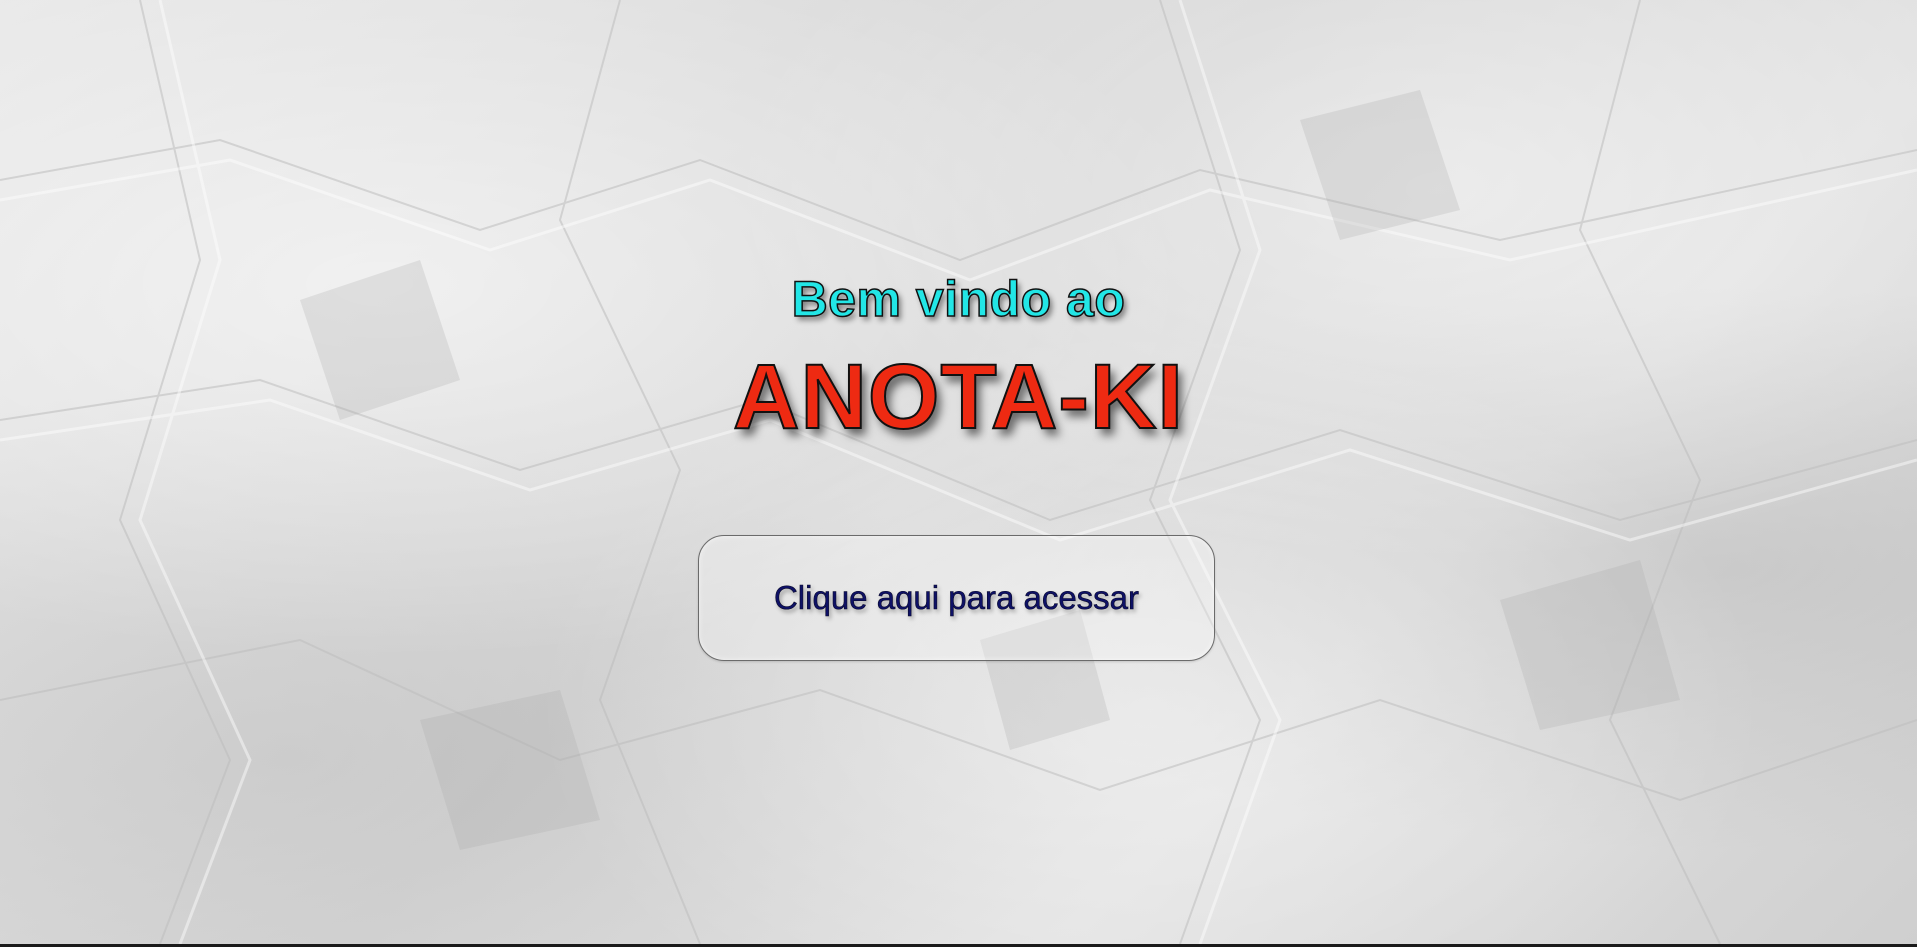 This screenshot has height=947, width=1917. Describe the element at coordinates (958, 397) in the screenshot. I see `brand-title: ANOTA-KI` at that location.